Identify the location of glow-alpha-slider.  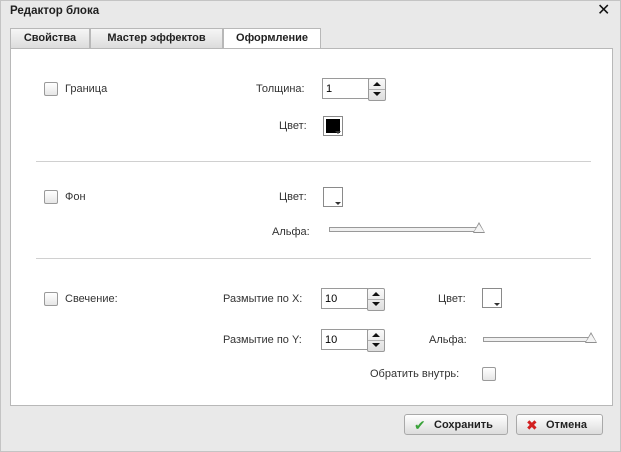
(540, 340).